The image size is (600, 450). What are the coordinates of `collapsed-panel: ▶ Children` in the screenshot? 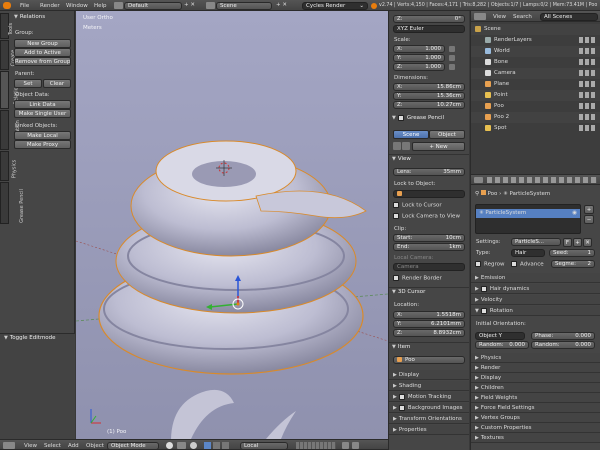 It's located at (535, 388).